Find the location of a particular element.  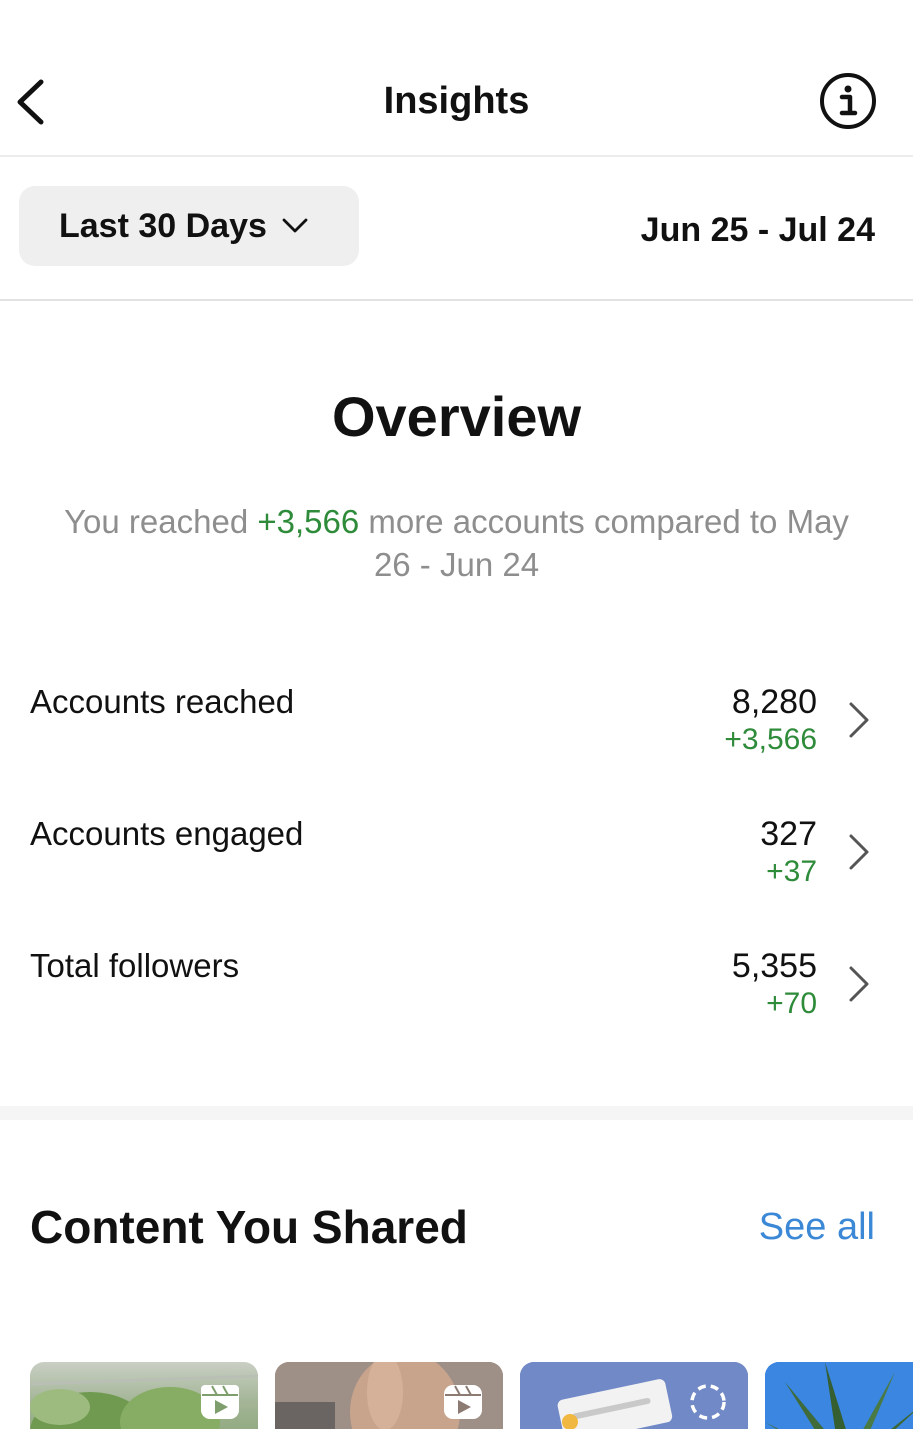

metric-delta: +37 is located at coordinates (791, 871).